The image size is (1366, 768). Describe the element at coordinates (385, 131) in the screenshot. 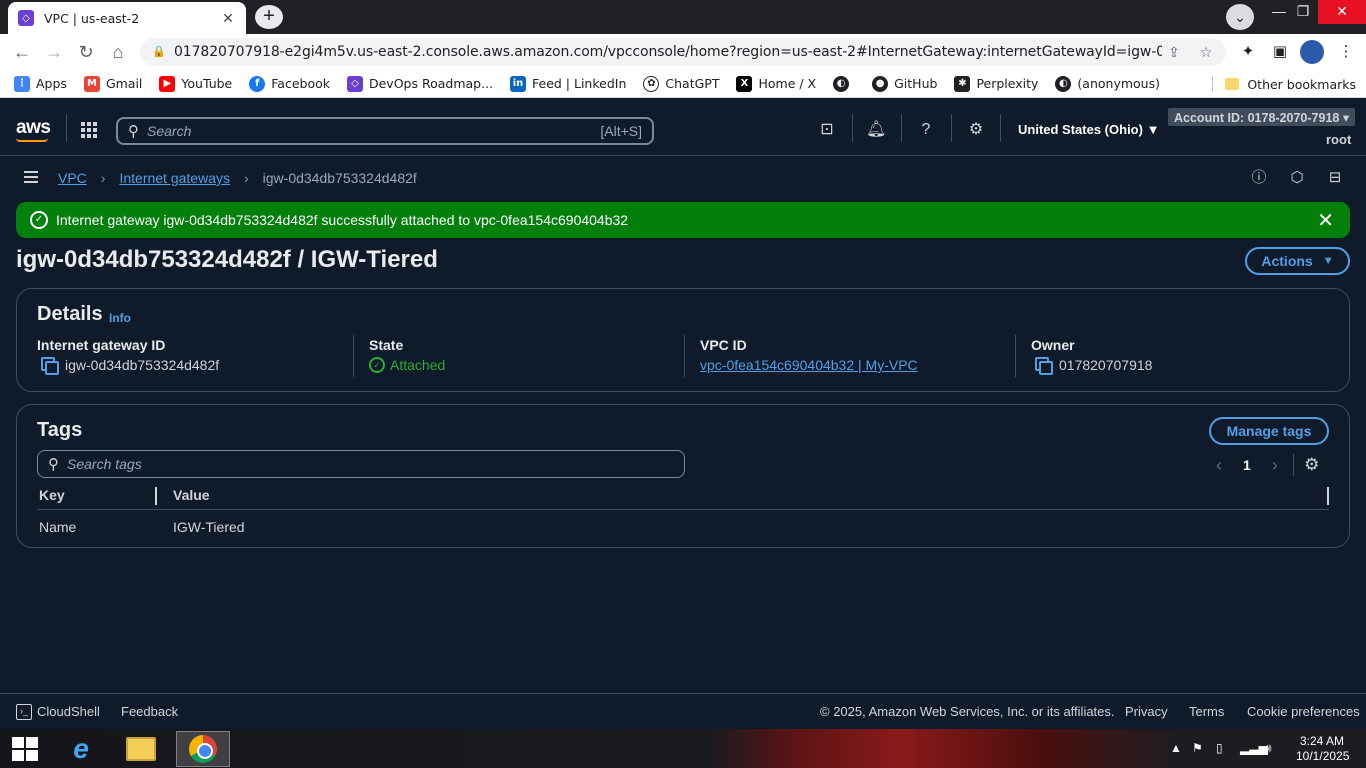

I see `console-search-input: ⚲ Search [Alt+S]` at that location.